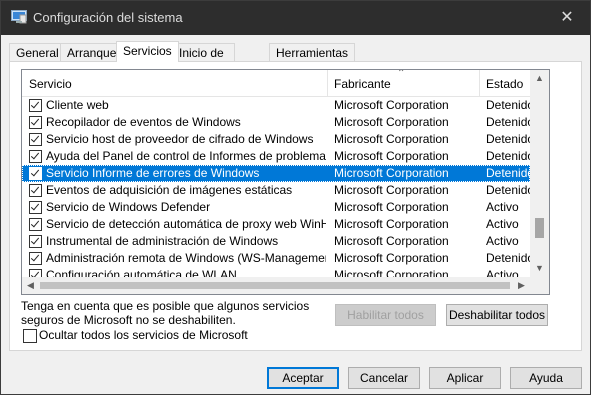  I want to click on tab-inicio-de-windows: Inicio de Windows, so click(203, 60).